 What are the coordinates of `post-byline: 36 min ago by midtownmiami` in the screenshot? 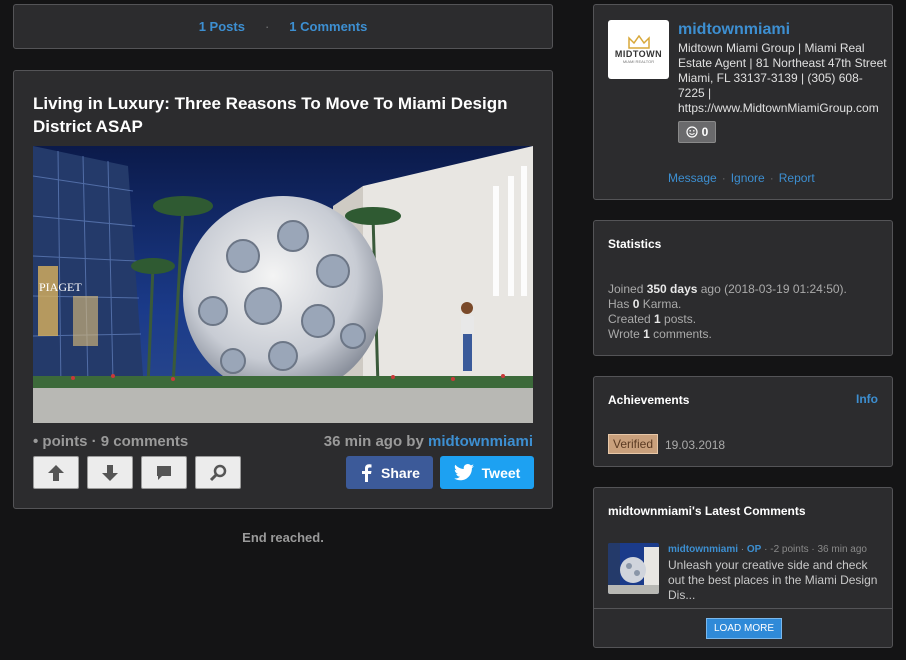 It's located at (428, 441).